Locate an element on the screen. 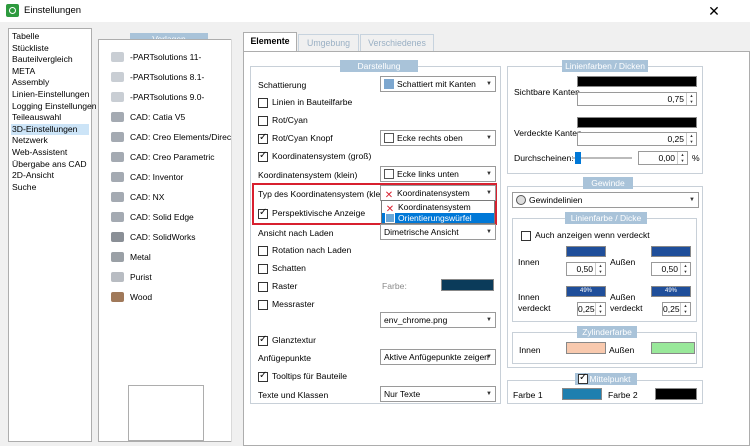 This screenshot has height=446, width=750. raster-checkbox is located at coordinates (263, 287).